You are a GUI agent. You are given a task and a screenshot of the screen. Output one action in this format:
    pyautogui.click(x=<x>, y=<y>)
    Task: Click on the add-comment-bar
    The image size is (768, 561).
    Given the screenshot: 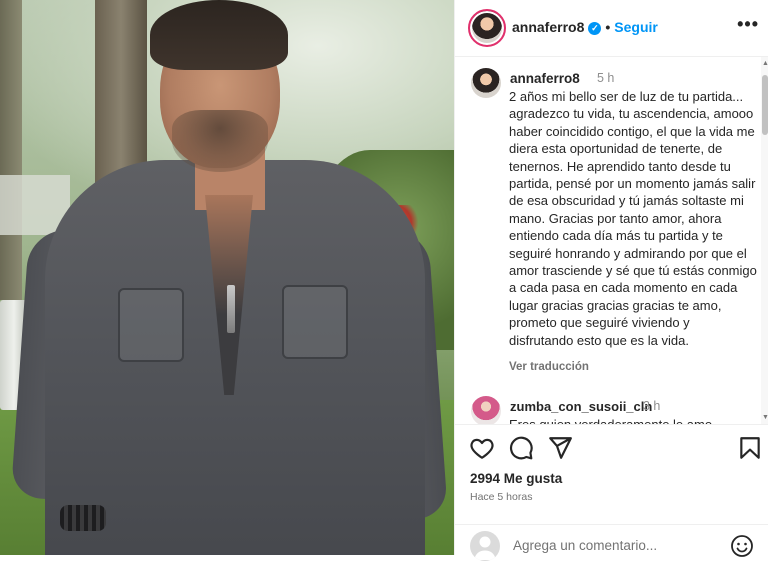 What is the action you would take?
    pyautogui.click(x=611, y=542)
    